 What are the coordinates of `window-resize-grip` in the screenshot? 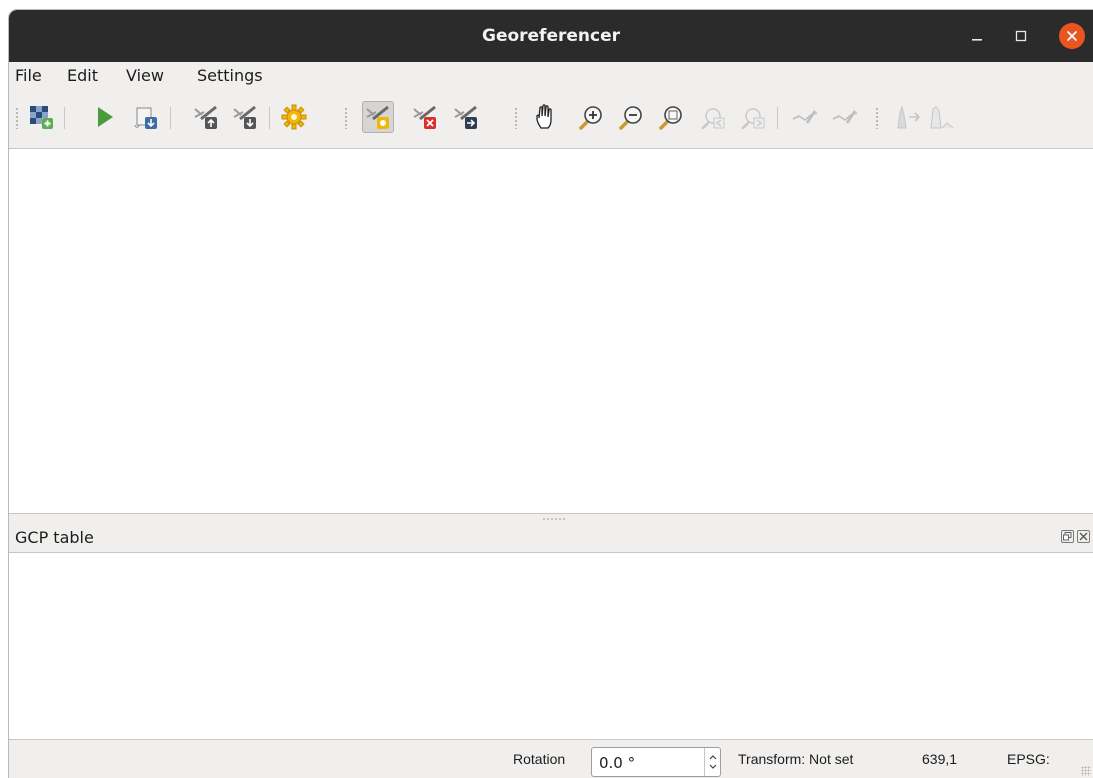 It's located at (1086, 771).